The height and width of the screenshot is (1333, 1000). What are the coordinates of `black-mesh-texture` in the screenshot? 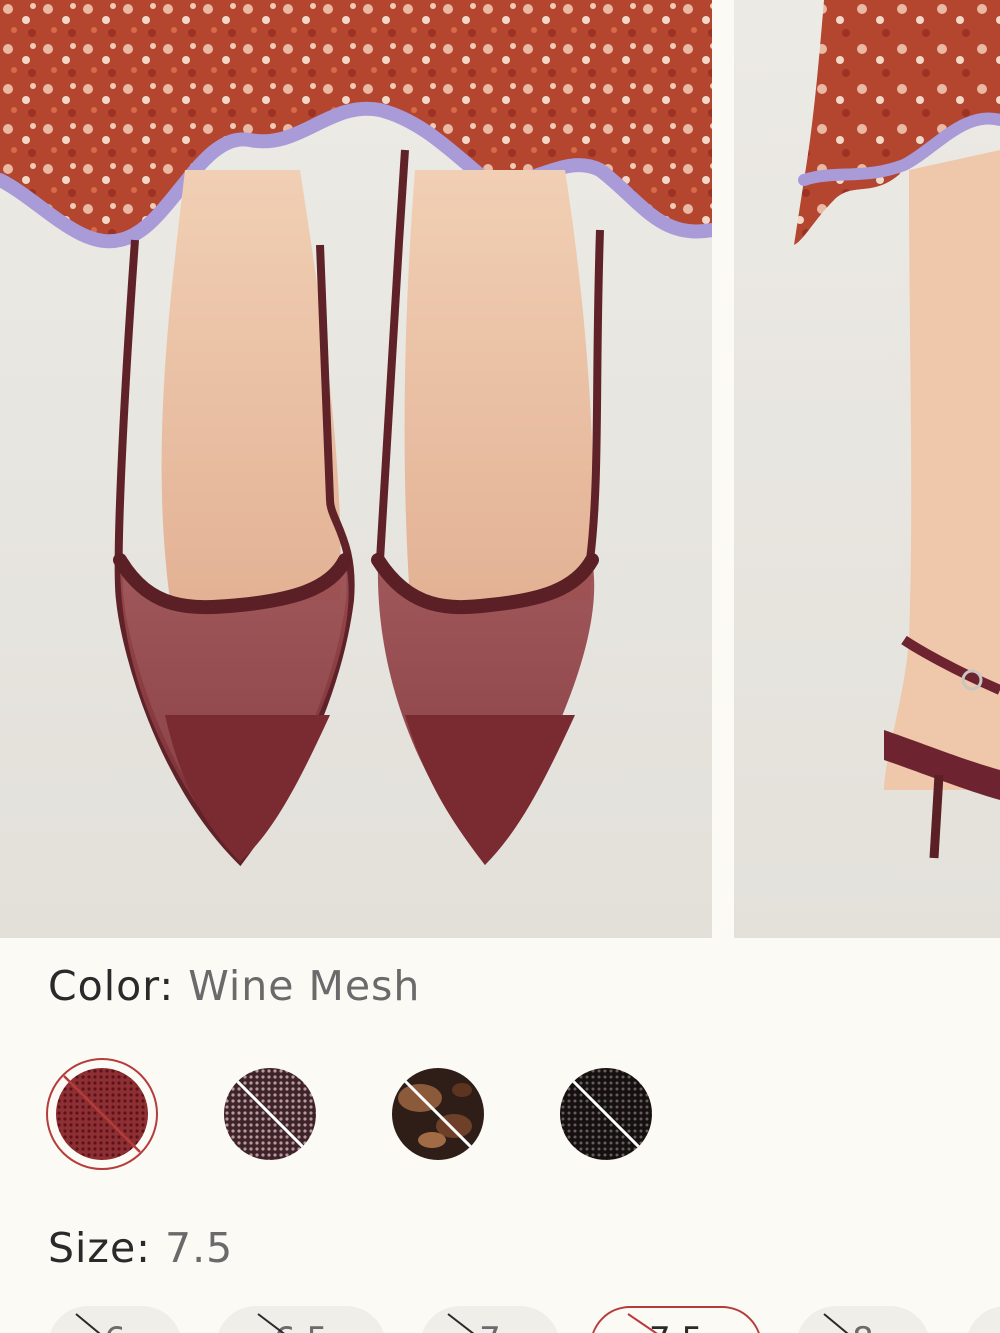 It's located at (606, 1114).